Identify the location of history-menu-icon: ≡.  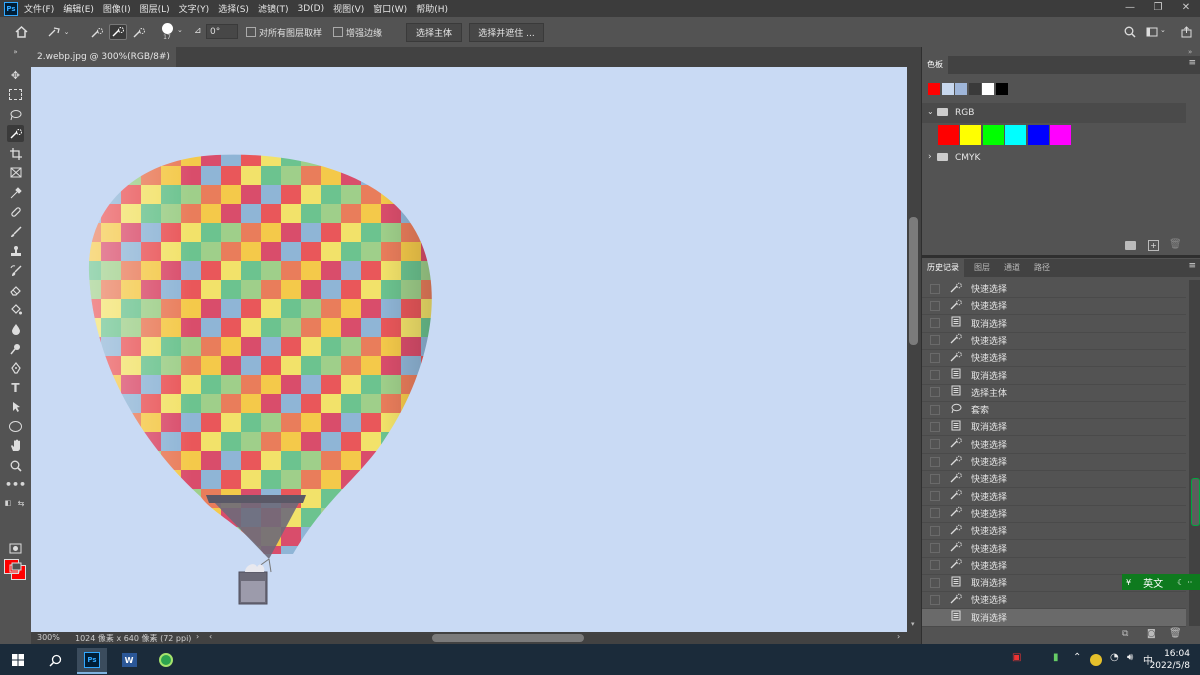
(1192, 266).